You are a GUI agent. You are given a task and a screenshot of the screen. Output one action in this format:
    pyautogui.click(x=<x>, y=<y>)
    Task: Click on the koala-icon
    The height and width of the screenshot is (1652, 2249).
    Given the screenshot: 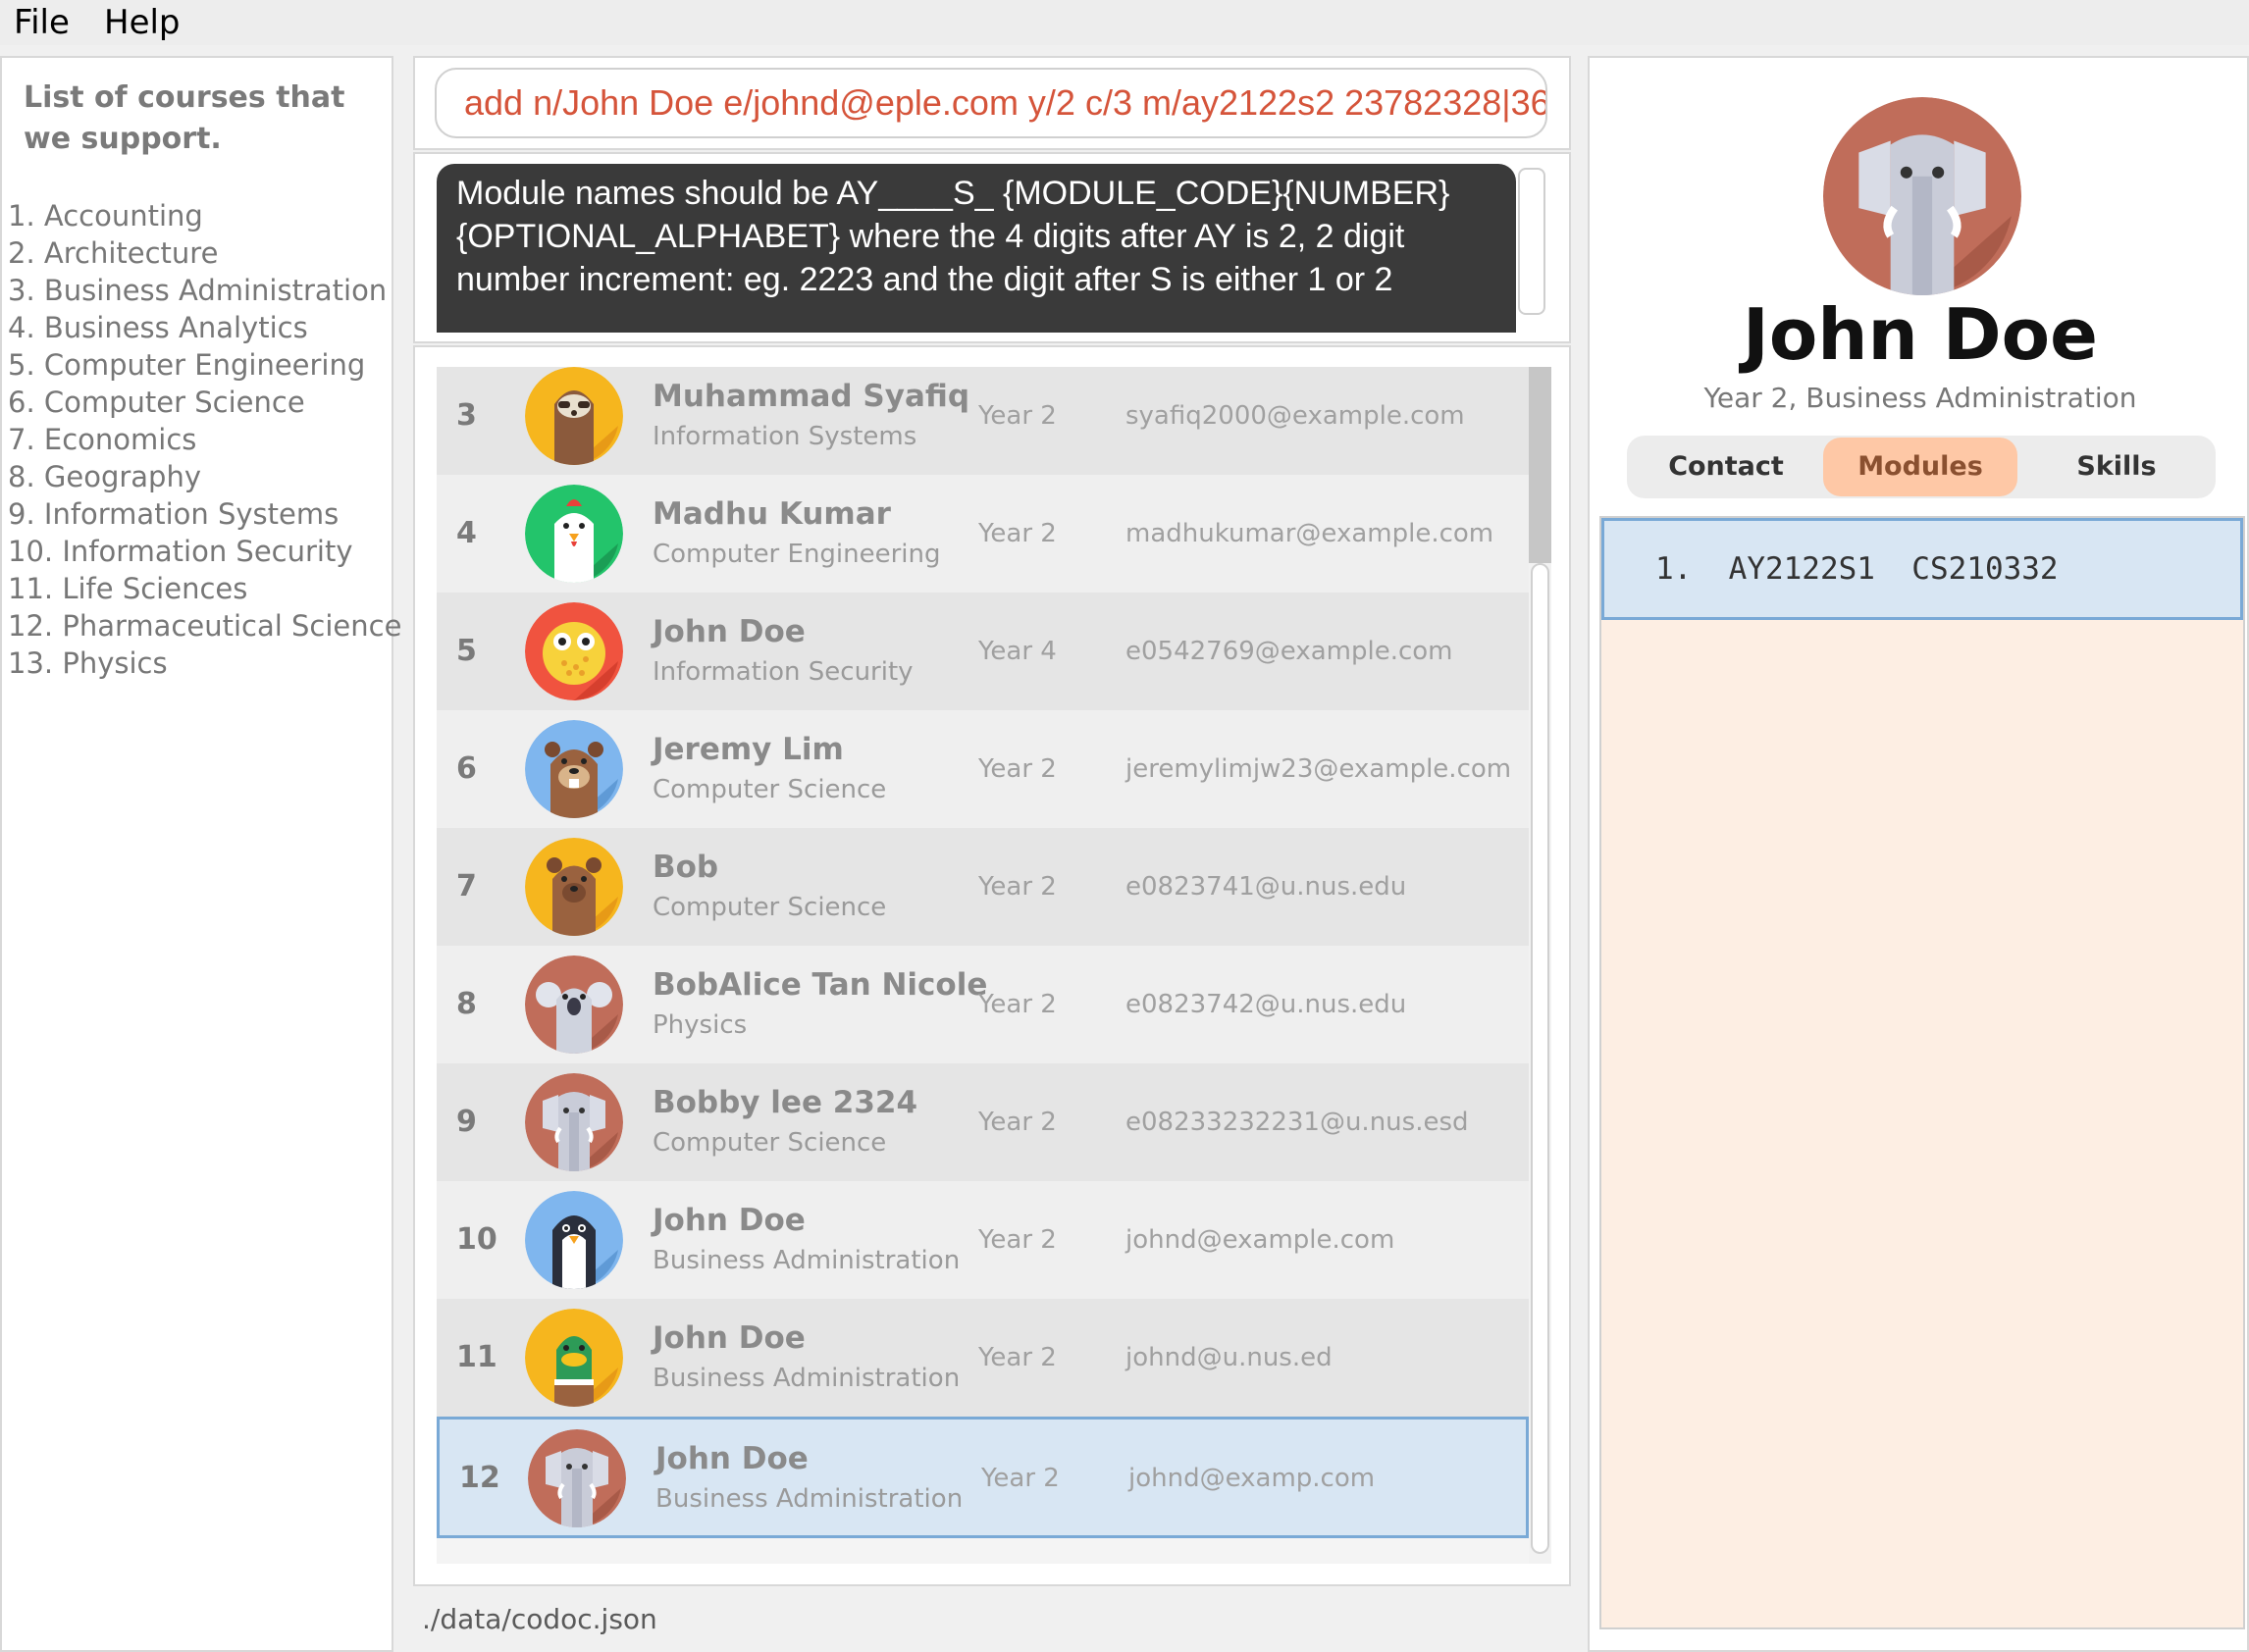 What is the action you would take?
    pyautogui.click(x=574, y=1004)
    